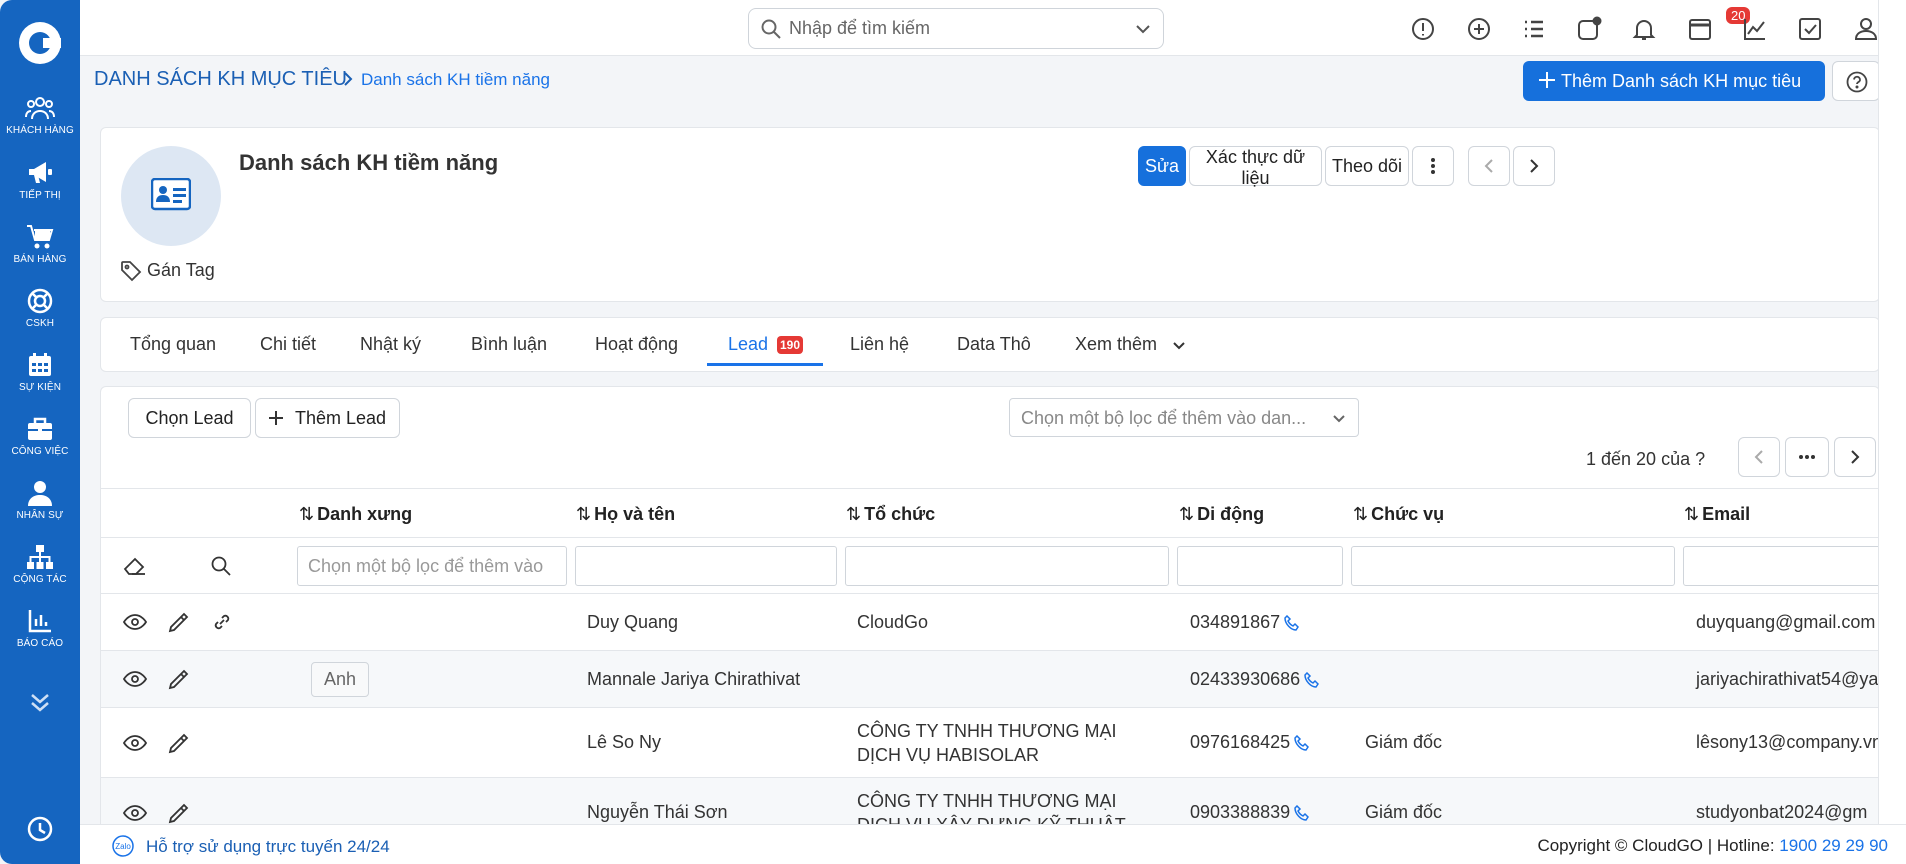 The width and height of the screenshot is (1906, 864). Describe the element at coordinates (268, 847) in the screenshot. I see `support-link: Hỗ trợ sử dụng trực tuyến 24/24` at that location.